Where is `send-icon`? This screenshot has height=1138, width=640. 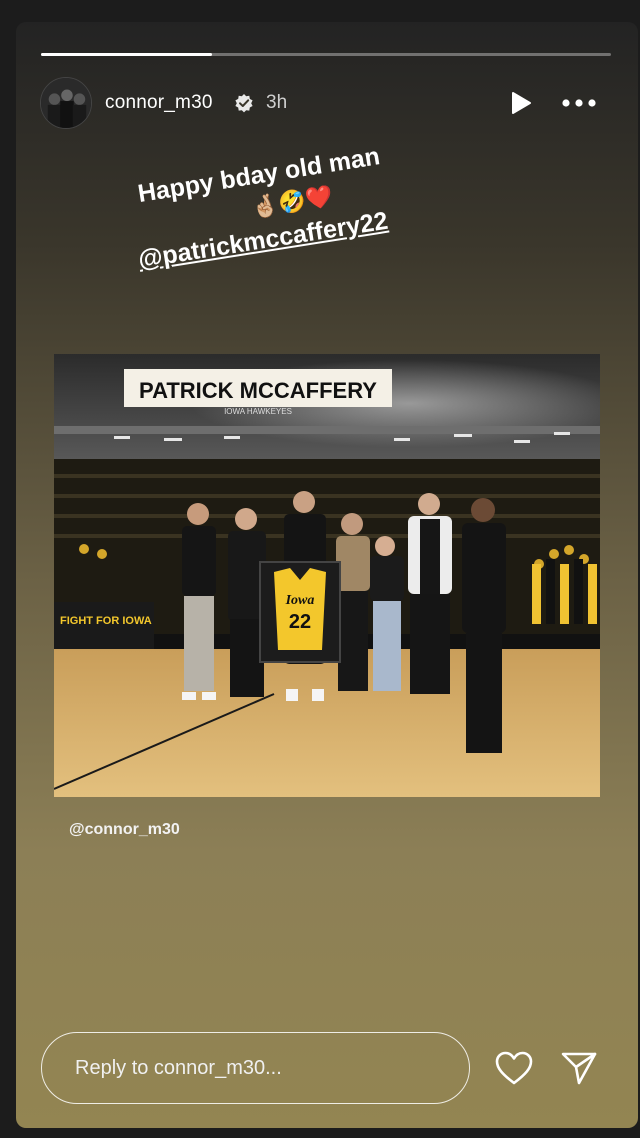
send-icon is located at coordinates (579, 1068).